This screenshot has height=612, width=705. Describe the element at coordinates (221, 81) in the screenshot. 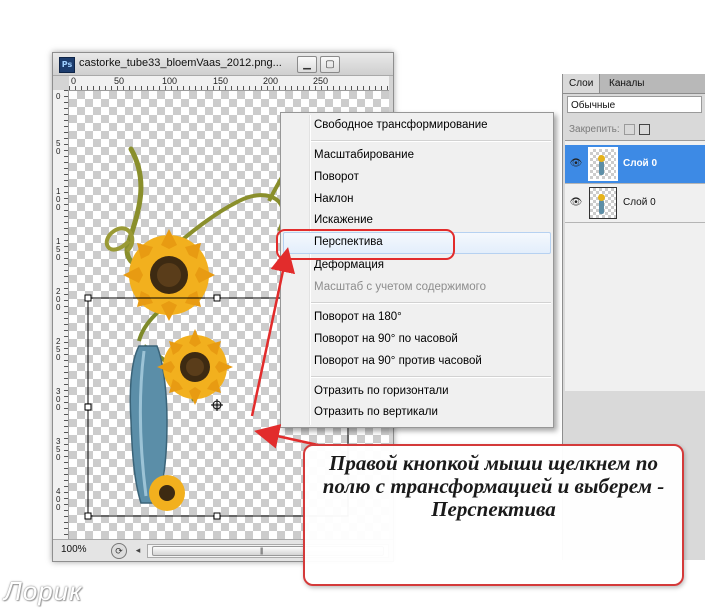

I see `ruler-label: 150` at that location.